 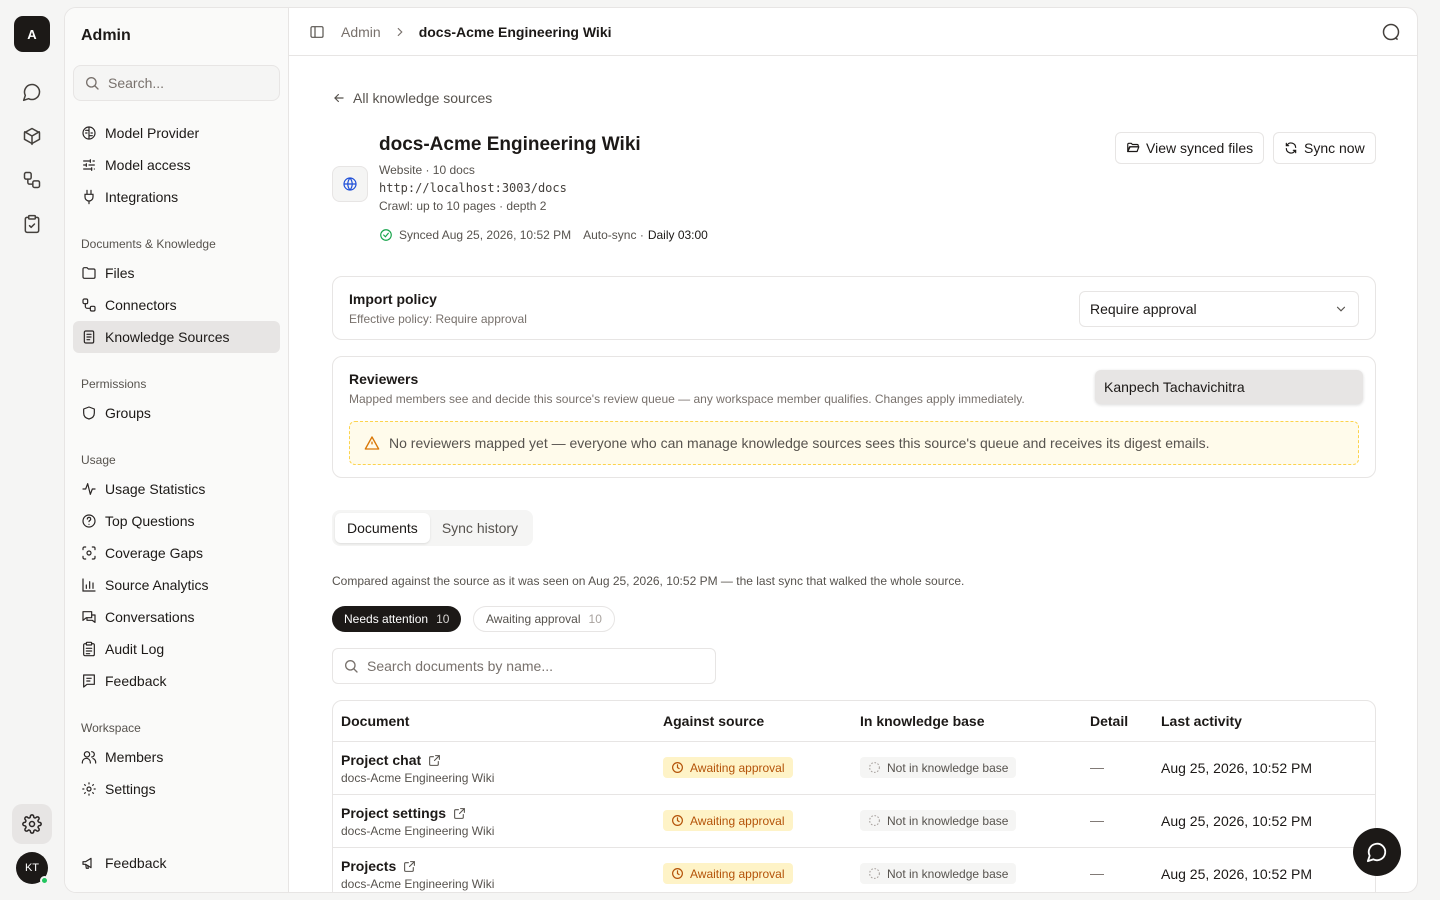 I want to click on sidebar-item-groups: Groups, so click(x=176, y=413).